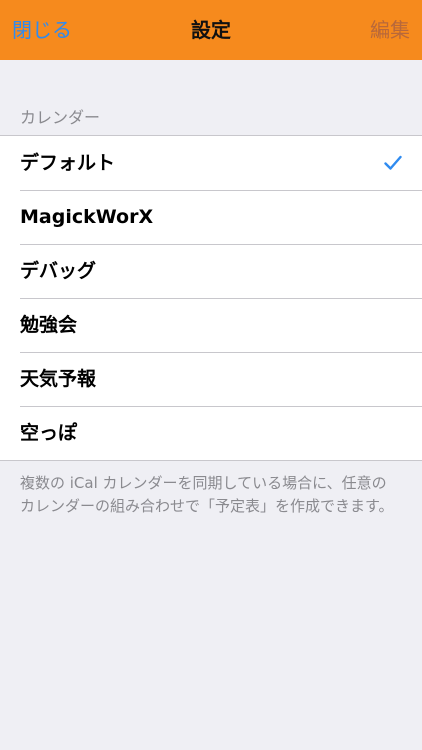 The image size is (422, 750). What do you see at coordinates (211, 163) in the screenshot?
I see `calendar-item-default: デフォルト` at bounding box center [211, 163].